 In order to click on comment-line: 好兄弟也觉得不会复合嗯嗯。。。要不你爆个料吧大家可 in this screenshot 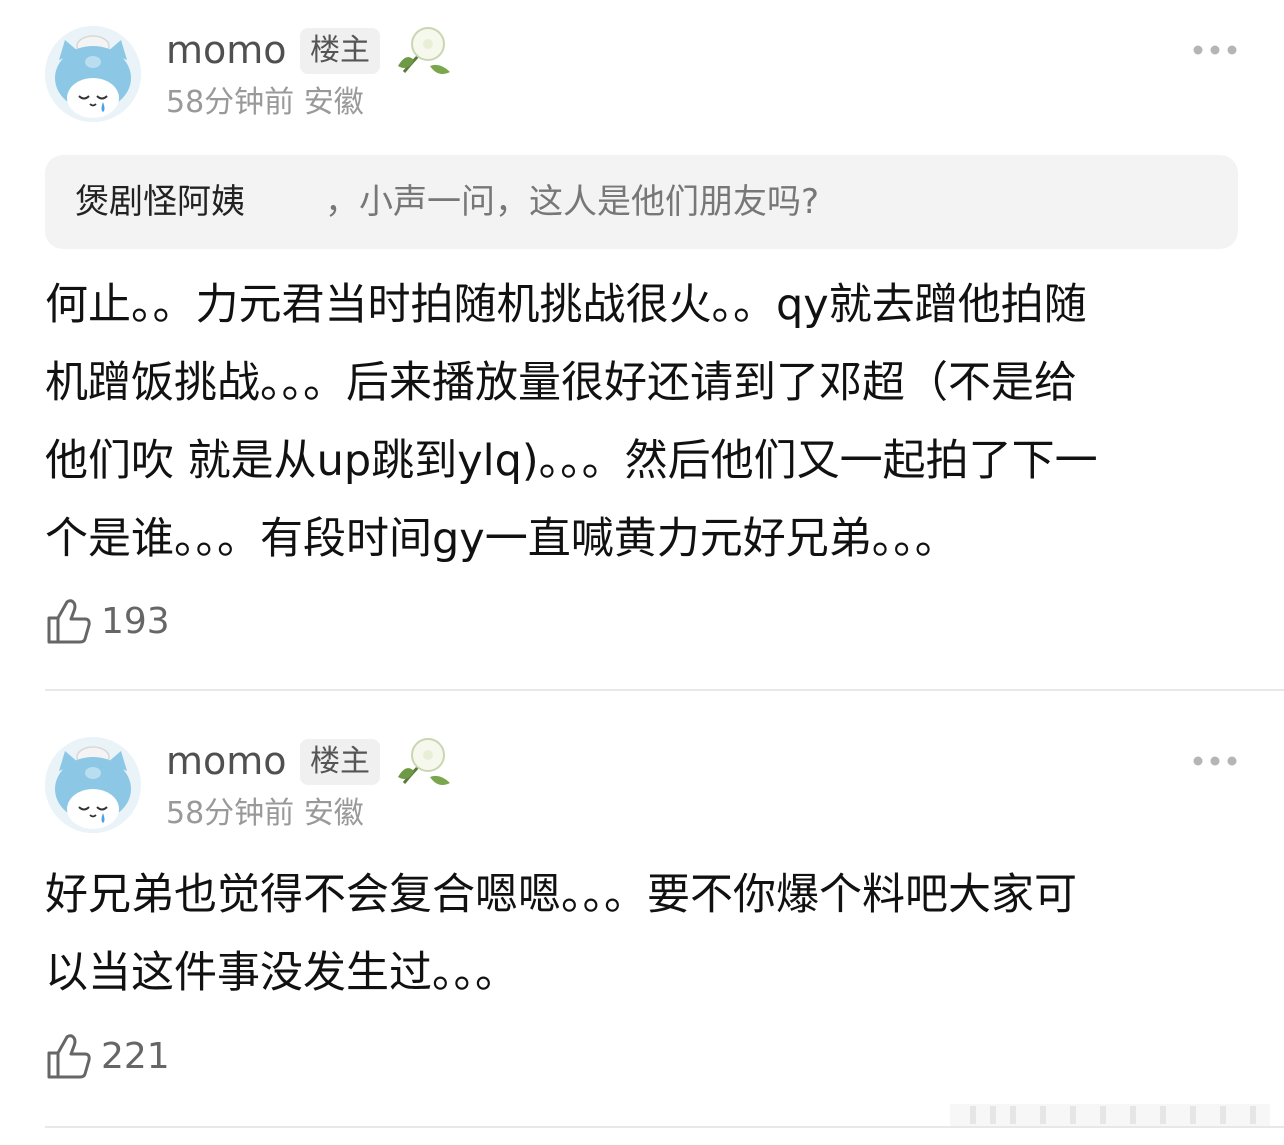, I will do `click(561, 895)`.